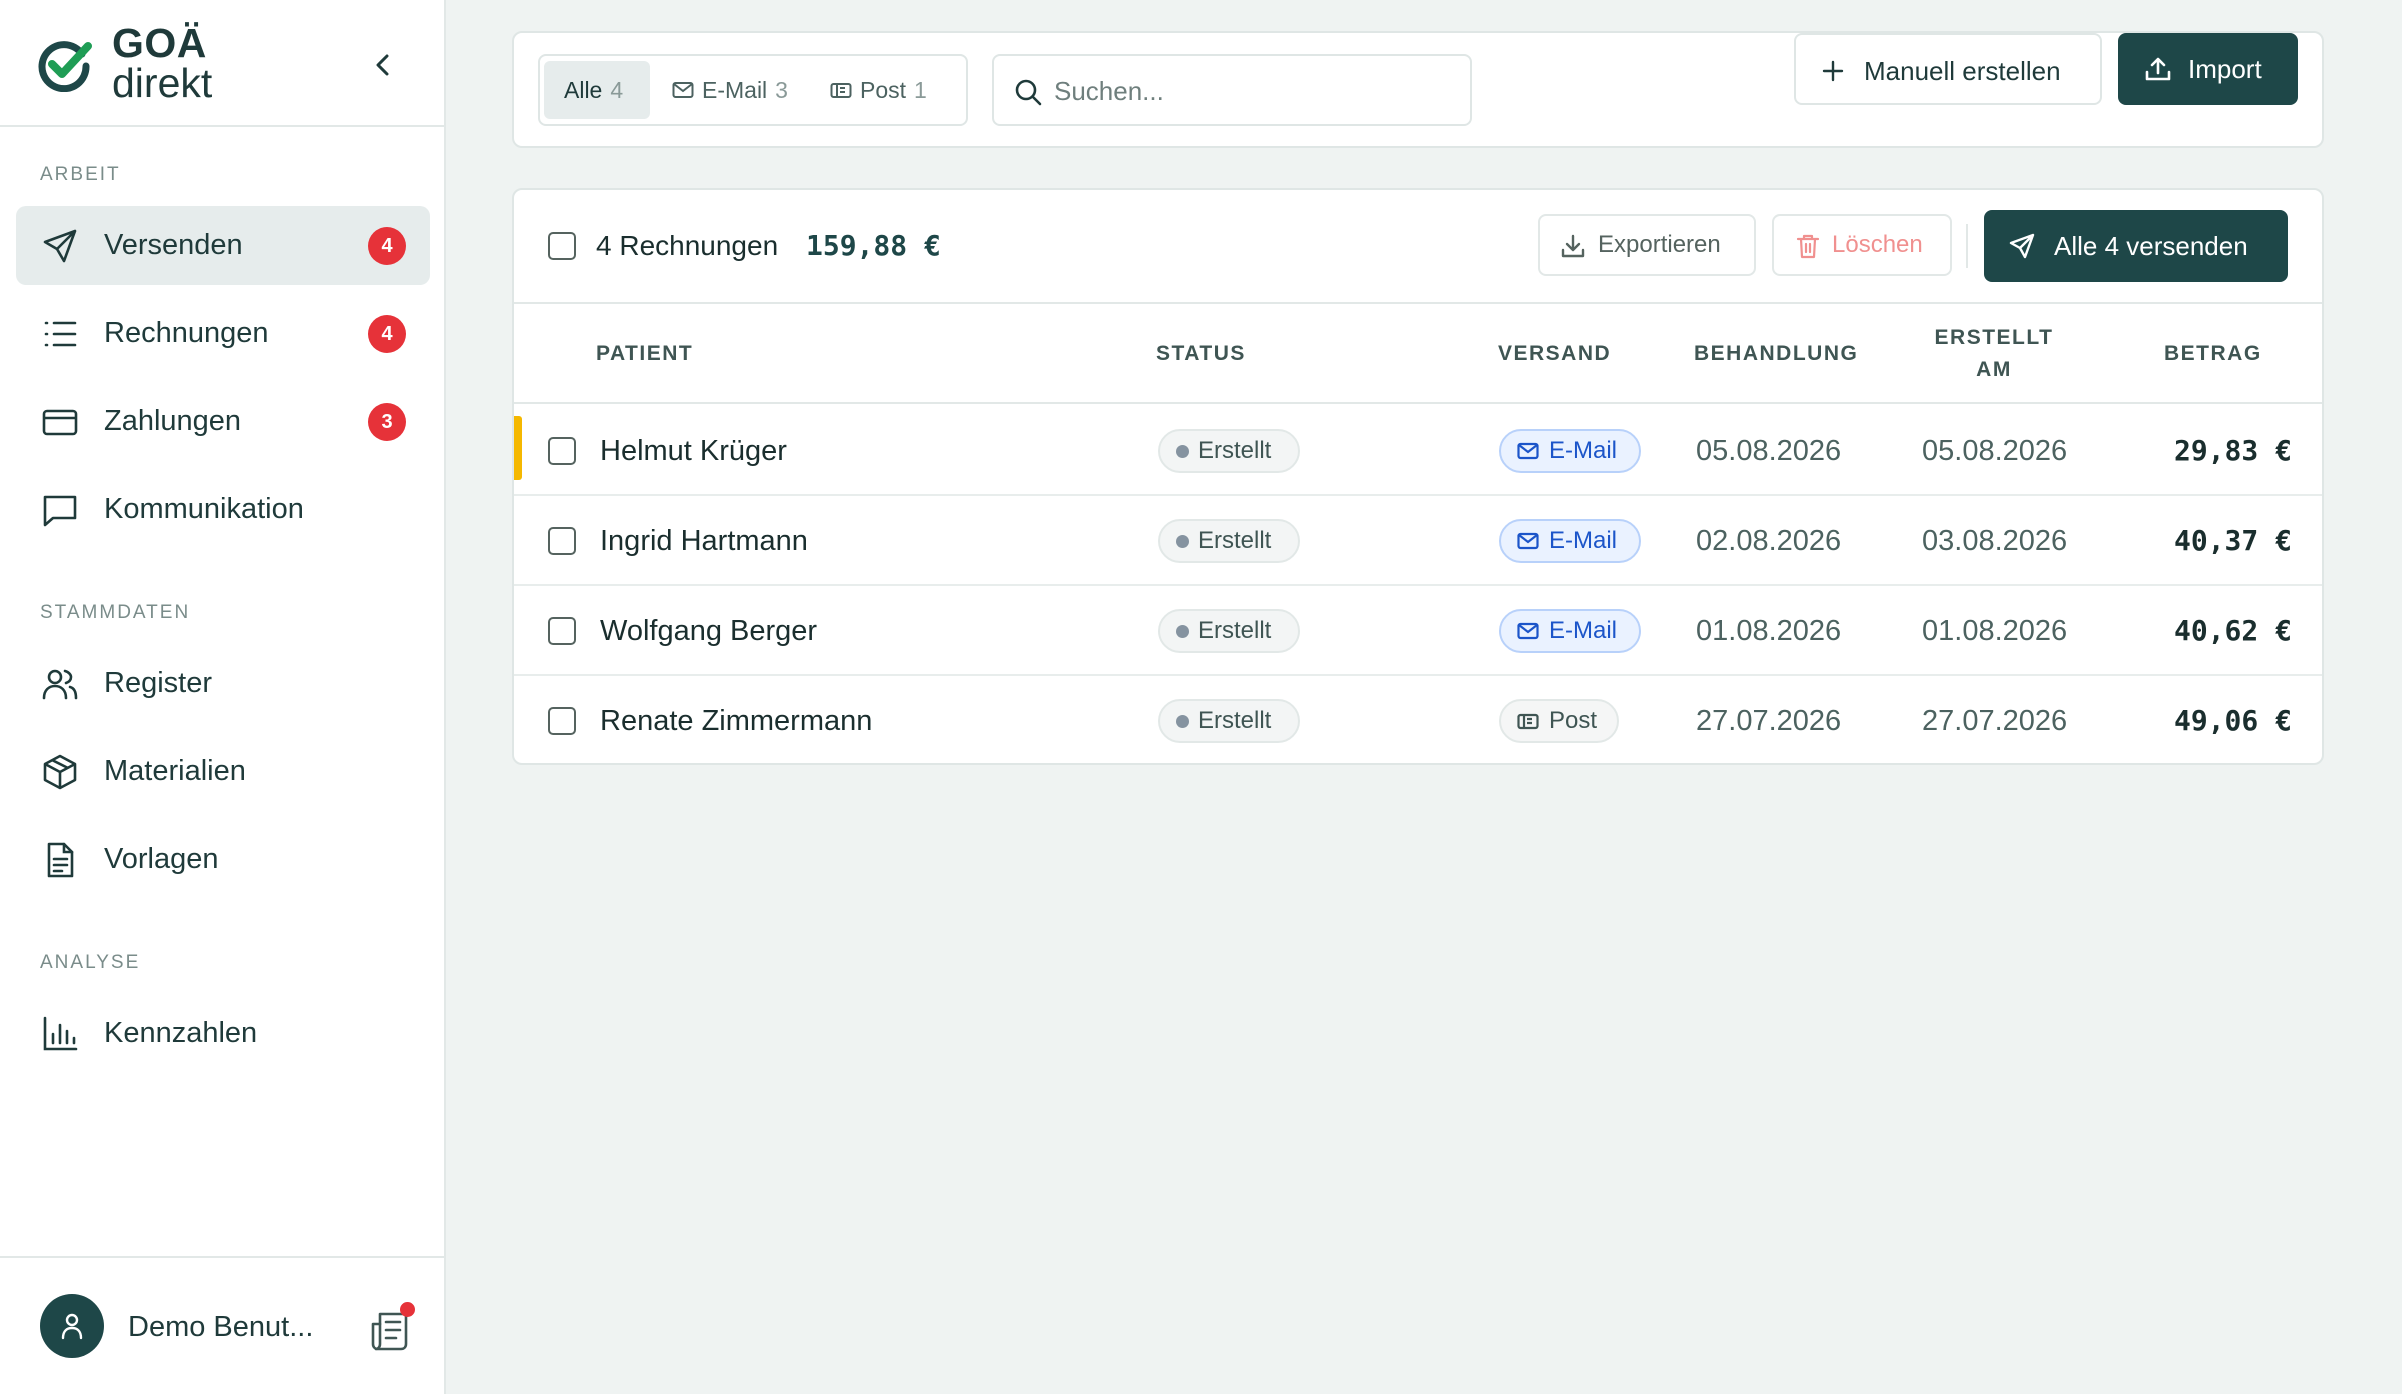 The width and height of the screenshot is (2402, 1394). What do you see at coordinates (173, 421) in the screenshot?
I see `sidebar-item-label: Zahlungen` at bounding box center [173, 421].